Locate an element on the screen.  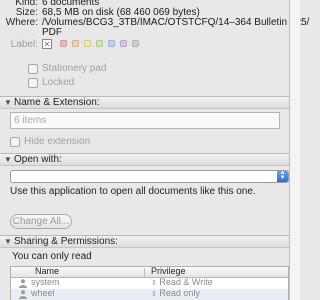
label-swatch-purple is located at coordinates (123, 43).